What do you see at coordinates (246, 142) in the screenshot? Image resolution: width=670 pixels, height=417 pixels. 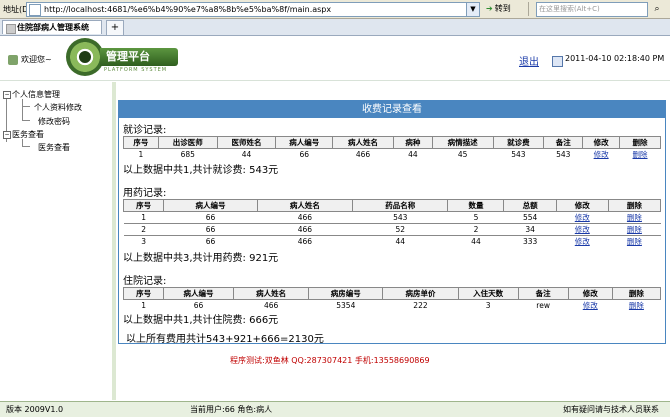 I see `column-header: 医师姓名` at bounding box center [246, 142].